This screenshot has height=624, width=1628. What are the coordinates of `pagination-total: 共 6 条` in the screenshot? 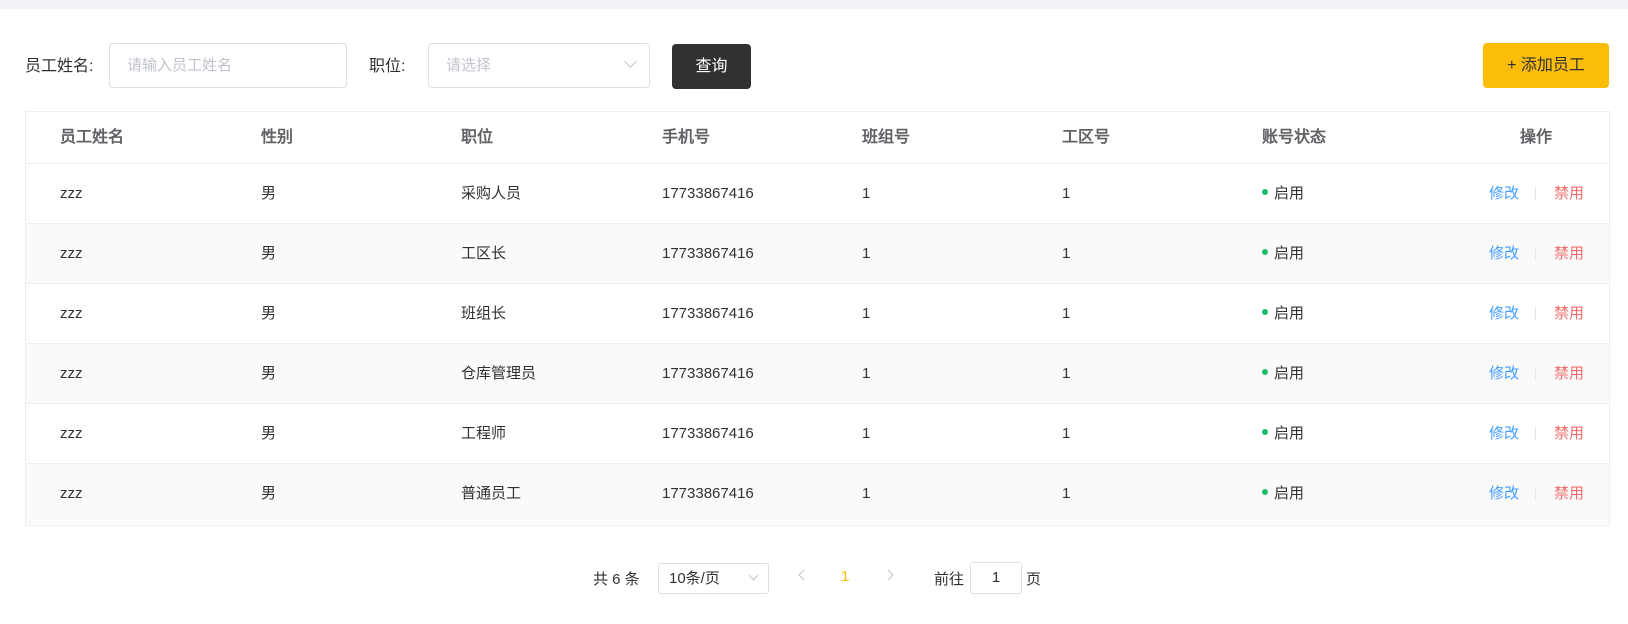 It's located at (616, 579).